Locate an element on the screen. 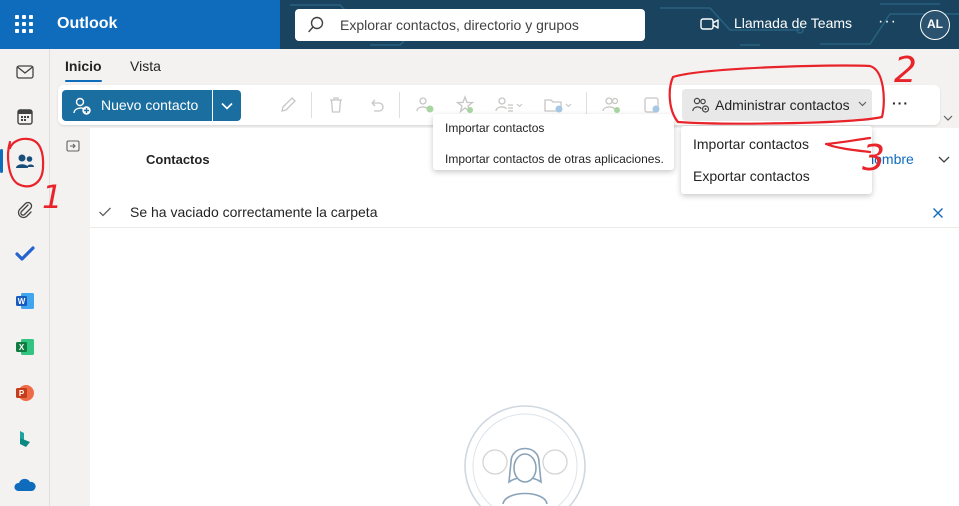 The height and width of the screenshot is (506, 959). delete-icon is located at coordinates (336, 105).